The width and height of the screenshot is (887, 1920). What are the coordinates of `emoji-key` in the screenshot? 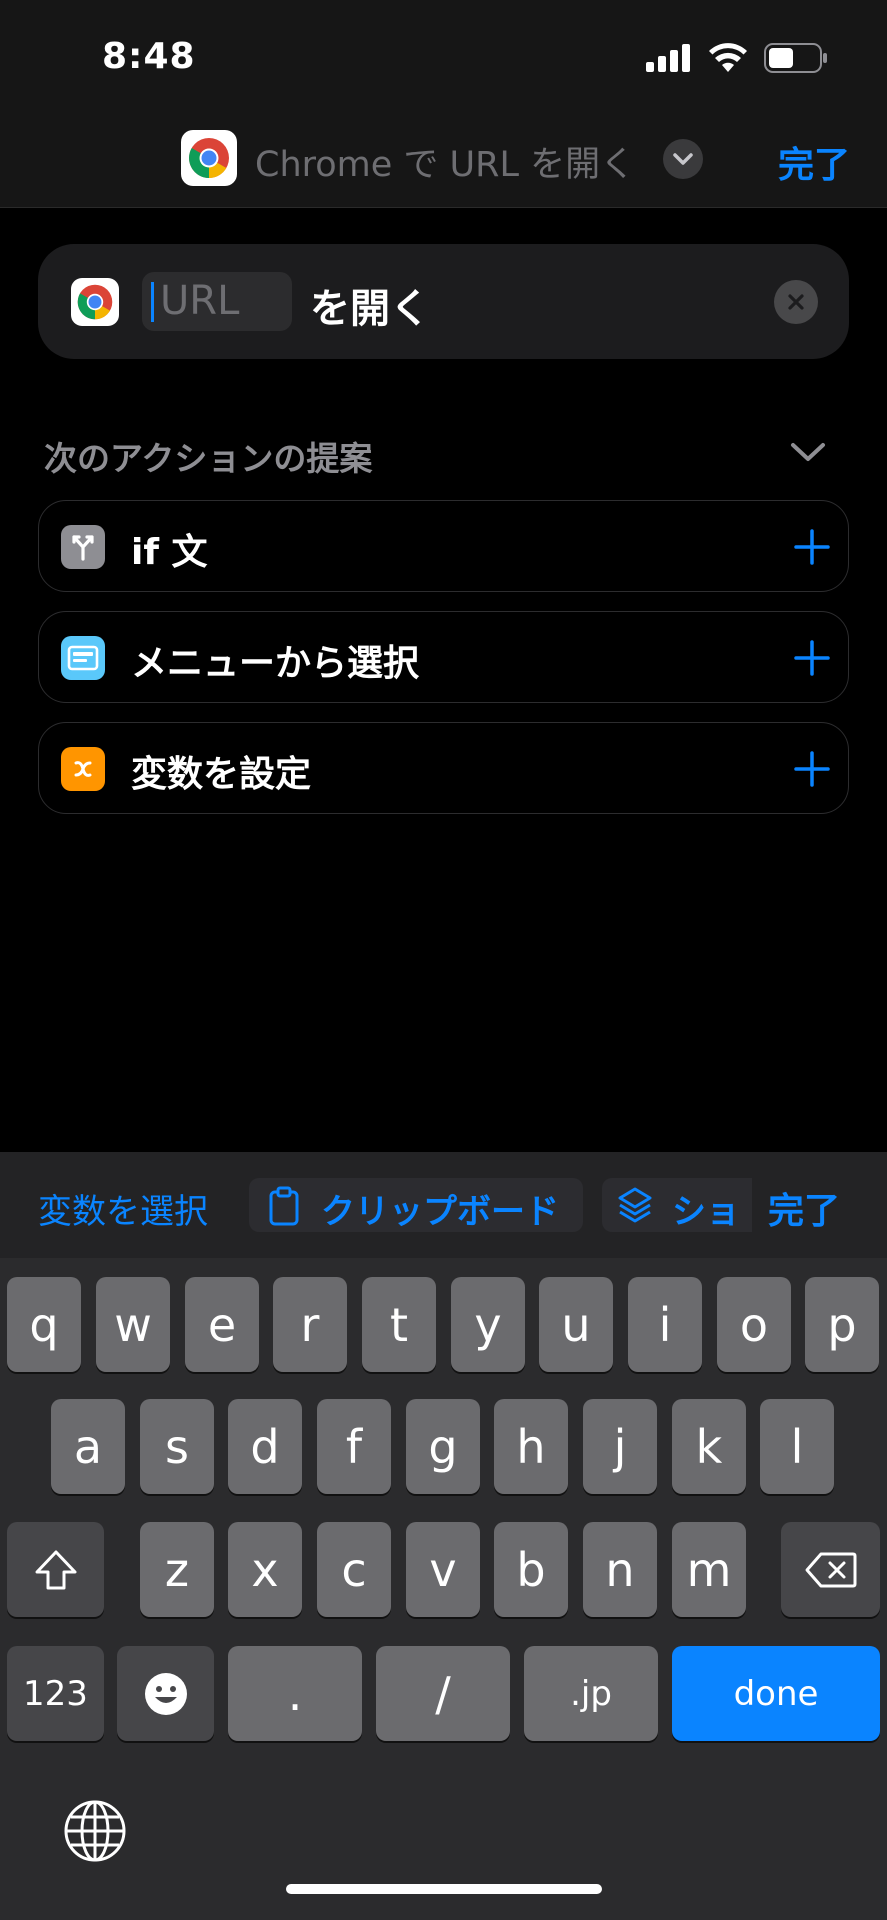 It's located at (165, 1693).